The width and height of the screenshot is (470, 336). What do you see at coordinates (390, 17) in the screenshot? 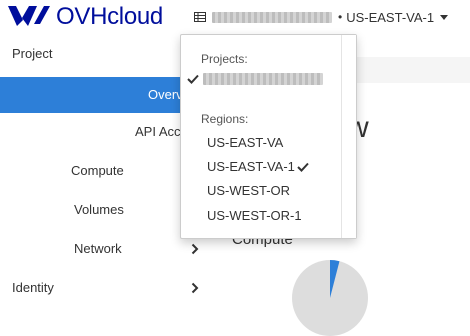
I see `current-region: US-EAST-VA-1` at bounding box center [390, 17].